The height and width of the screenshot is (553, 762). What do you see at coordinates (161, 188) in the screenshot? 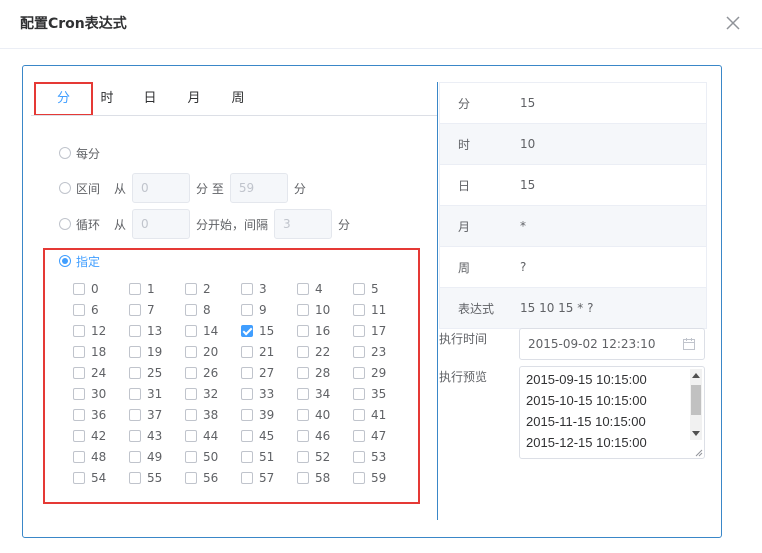
I see `range-start-input: 0` at bounding box center [161, 188].